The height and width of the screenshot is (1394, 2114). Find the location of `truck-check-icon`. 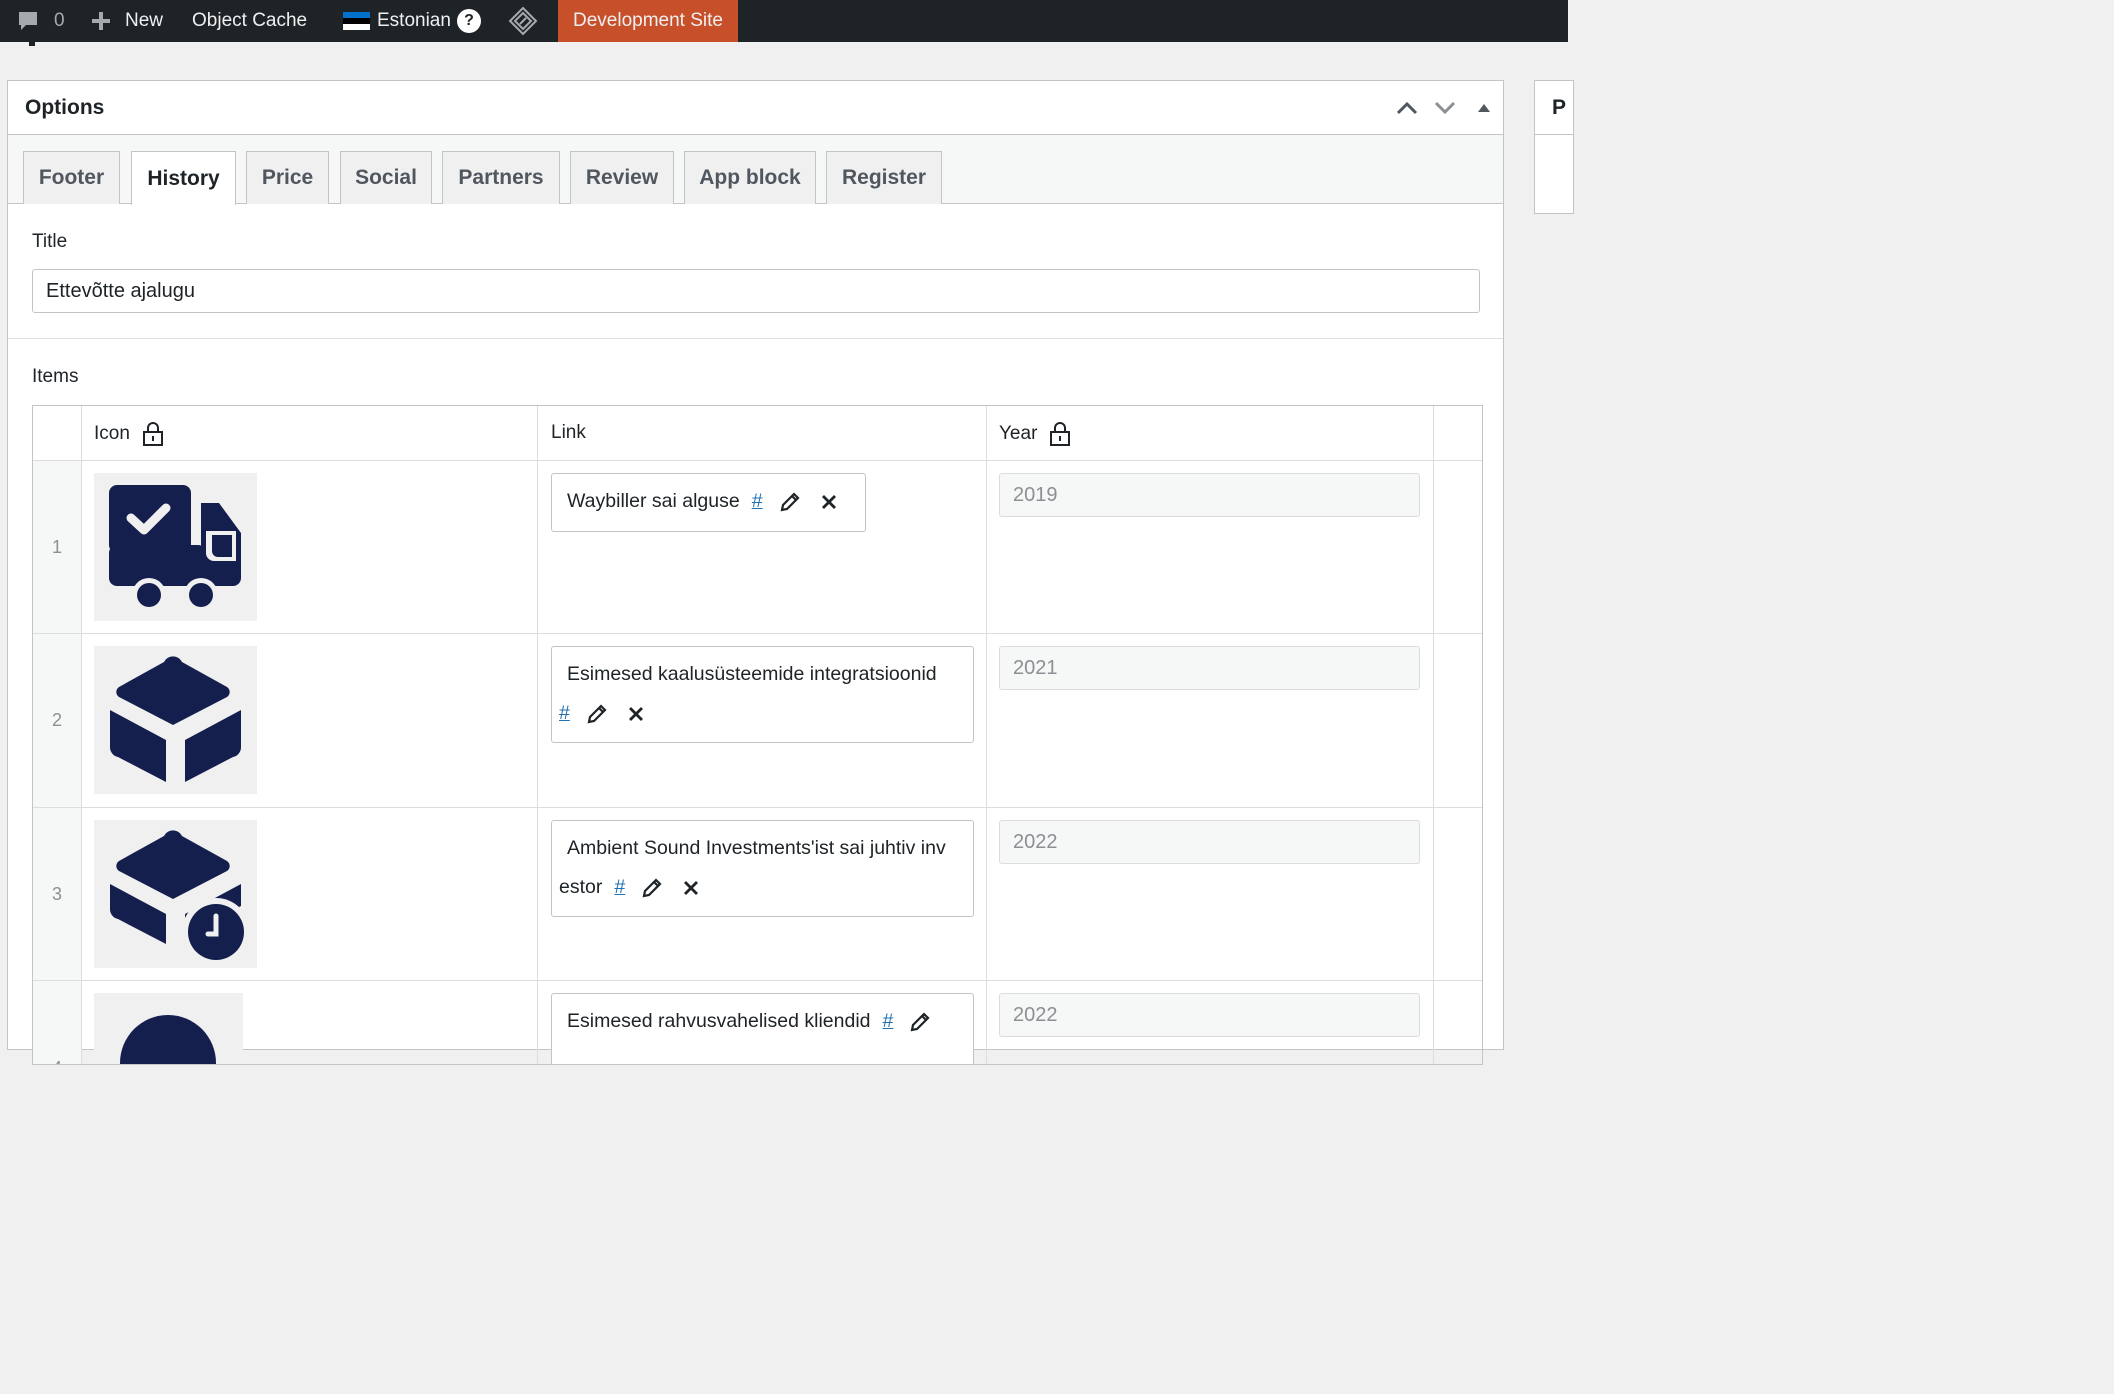

truck-check-icon is located at coordinates (175, 548).